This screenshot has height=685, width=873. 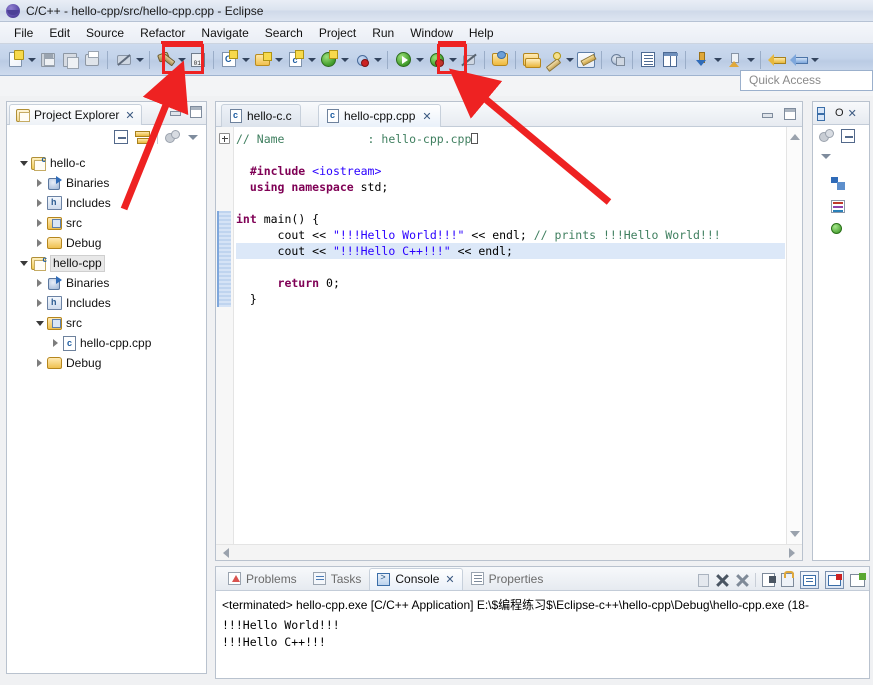 I want to click on view-menu-gray-icon, so click(x=826, y=136).